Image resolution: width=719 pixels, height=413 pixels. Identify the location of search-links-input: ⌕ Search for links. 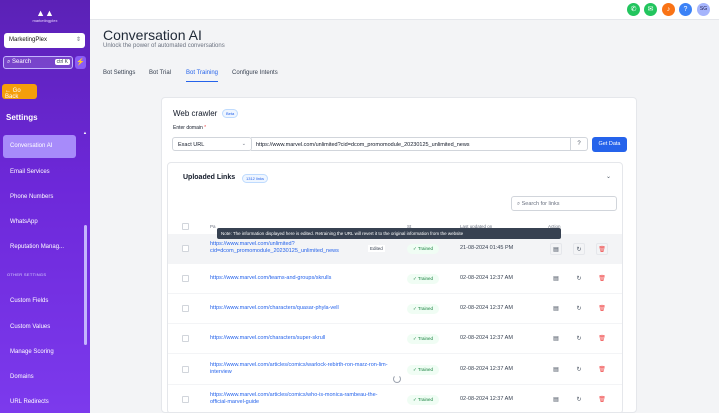
(564, 203).